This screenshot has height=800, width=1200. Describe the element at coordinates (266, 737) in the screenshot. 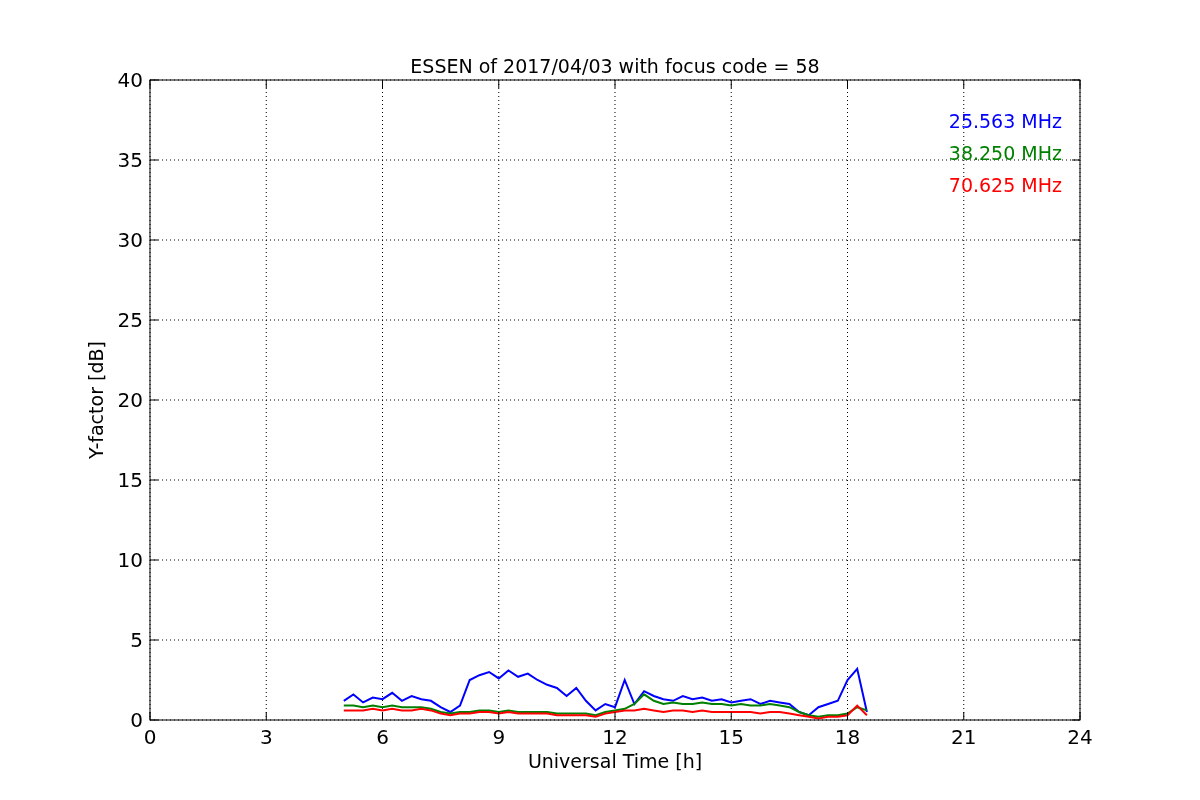

I see `tick-label: 3` at that location.